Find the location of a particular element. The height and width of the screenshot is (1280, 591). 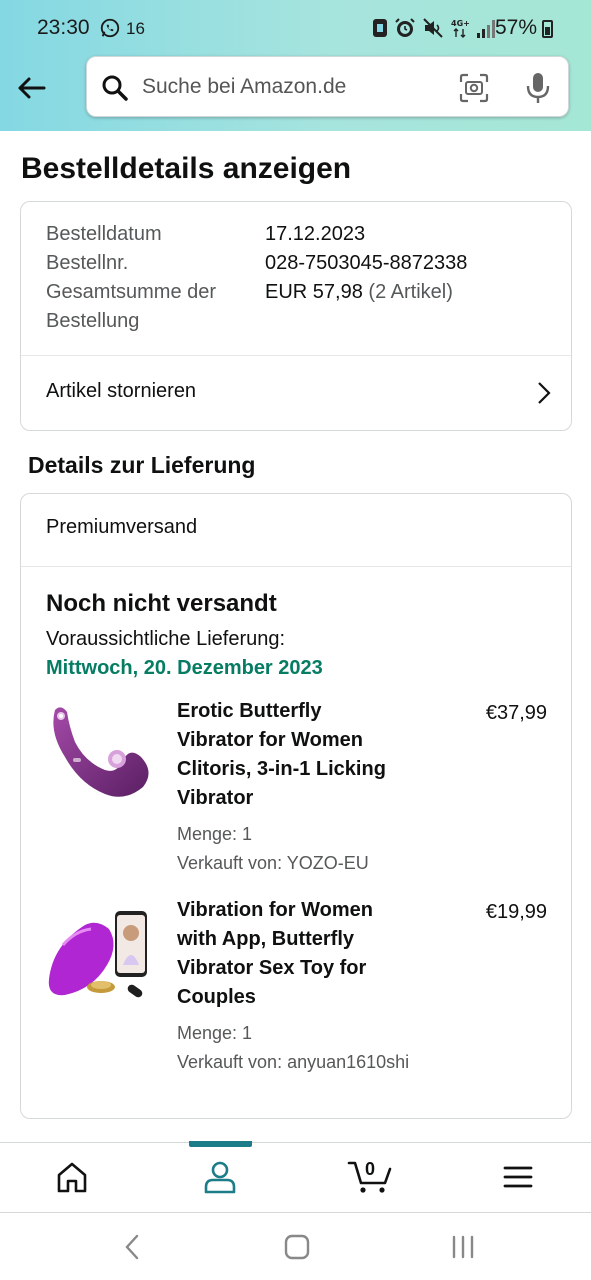

bottom-nav is located at coordinates (295, 1177).